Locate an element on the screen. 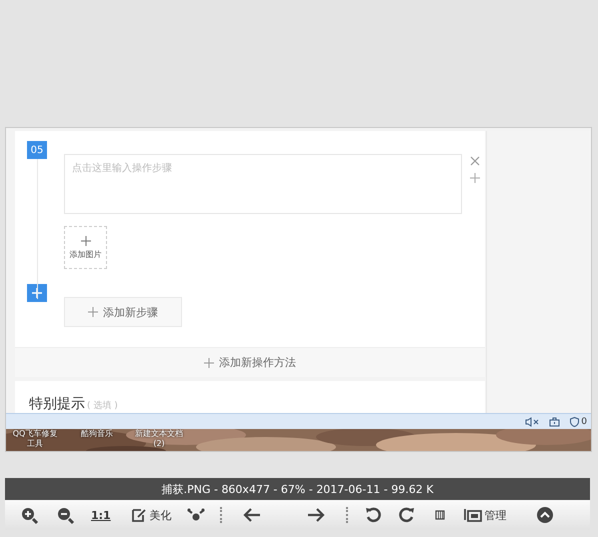 This screenshot has width=598, height=537. step-input: 点击这里输入操作步骤 is located at coordinates (263, 184).